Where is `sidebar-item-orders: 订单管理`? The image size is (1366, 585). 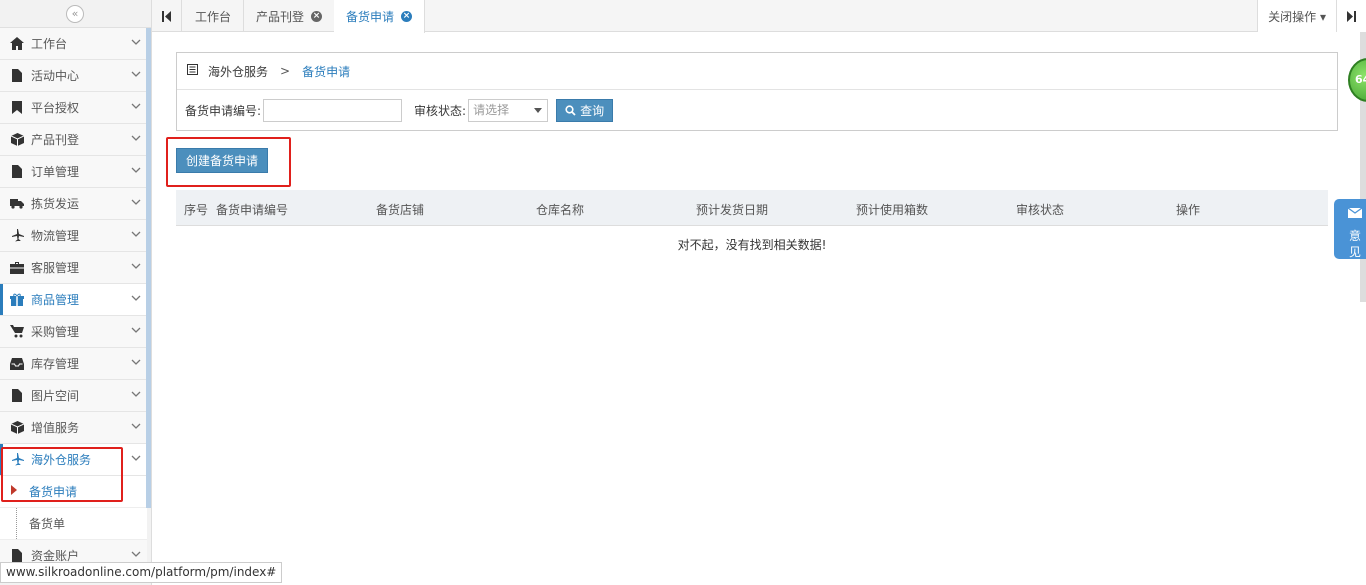 sidebar-item-orders: 订单管理 is located at coordinates (73, 172).